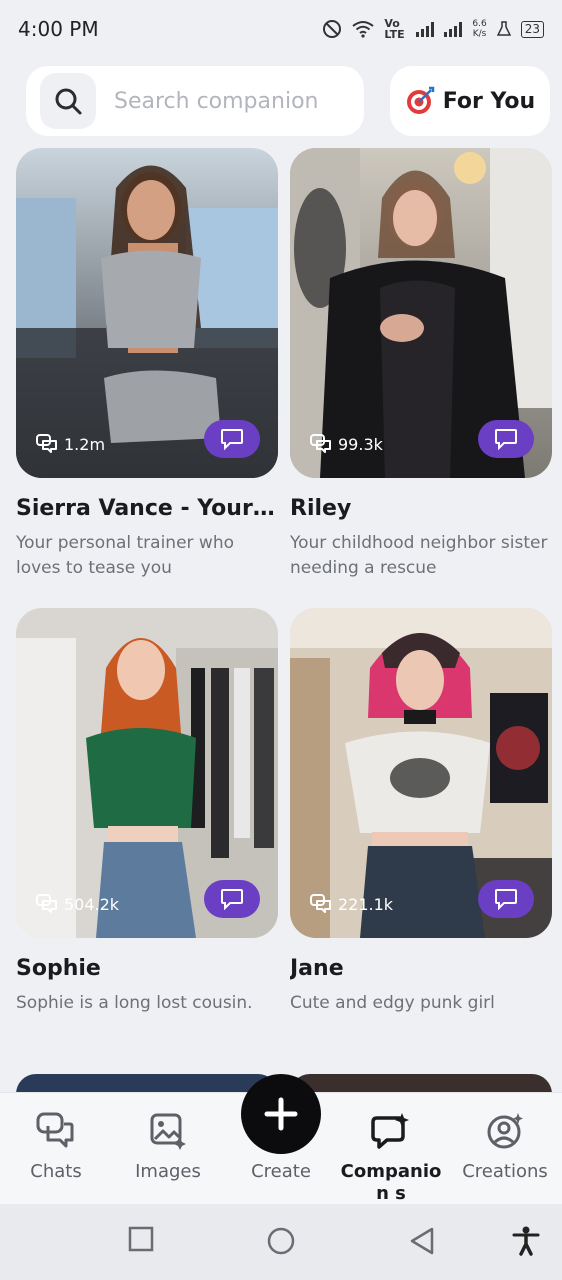 Image resolution: width=562 pixels, height=1280 pixels. Describe the element at coordinates (147, 313) in the screenshot. I see `companion-photo: 1.2m` at that location.